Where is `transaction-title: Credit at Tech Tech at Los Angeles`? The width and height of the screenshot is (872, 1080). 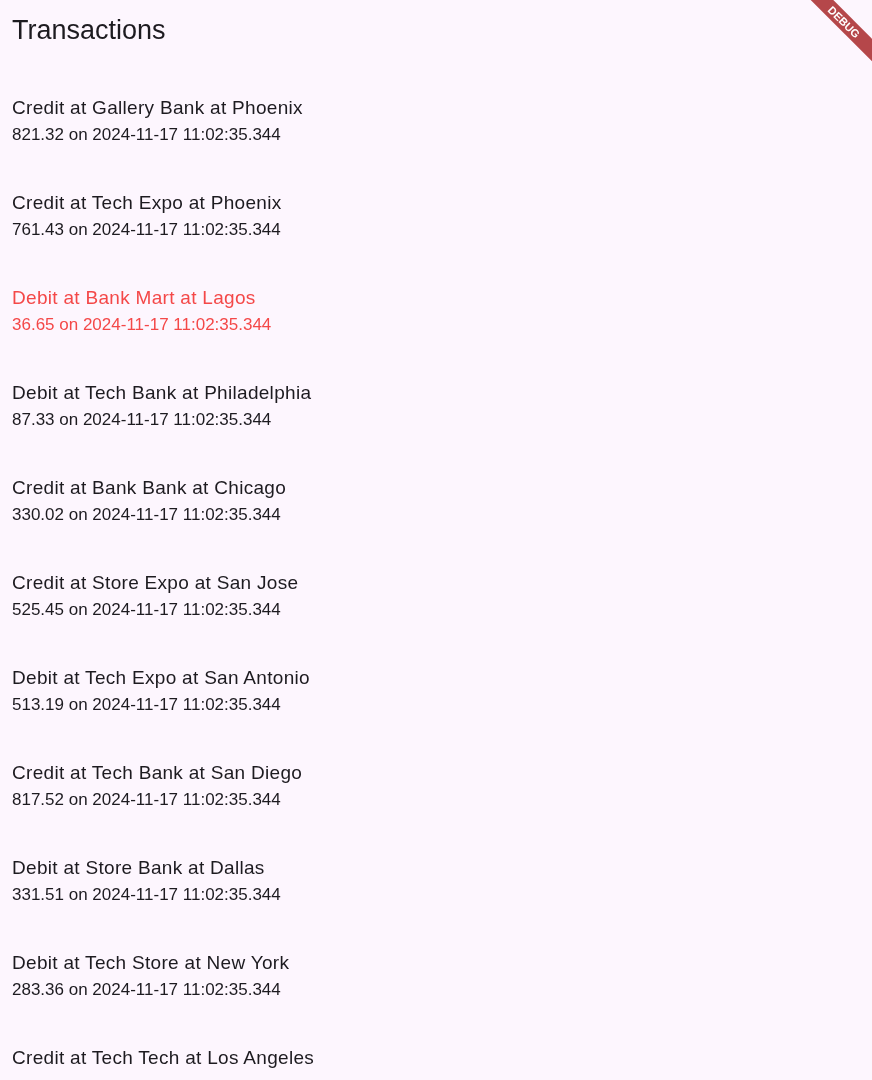 transaction-title: Credit at Tech Tech at Los Angeles is located at coordinates (163, 1058).